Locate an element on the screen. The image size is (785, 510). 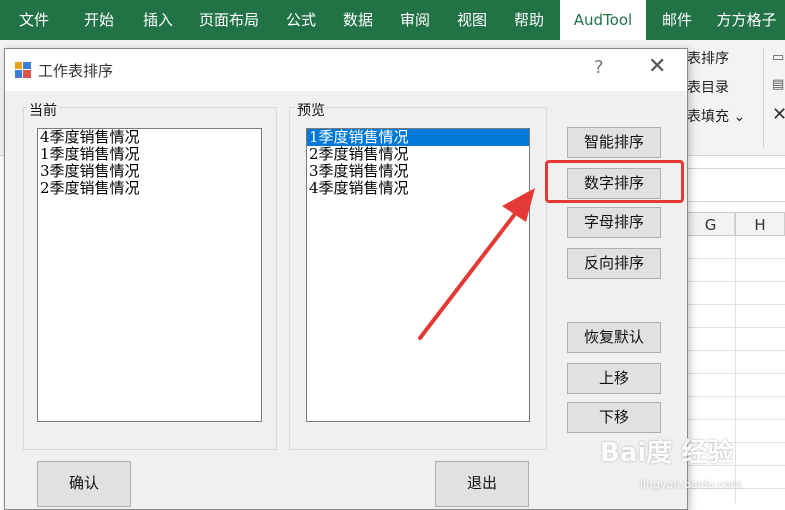
ribbon-small-icon: ▭ is located at coordinates (778, 57).